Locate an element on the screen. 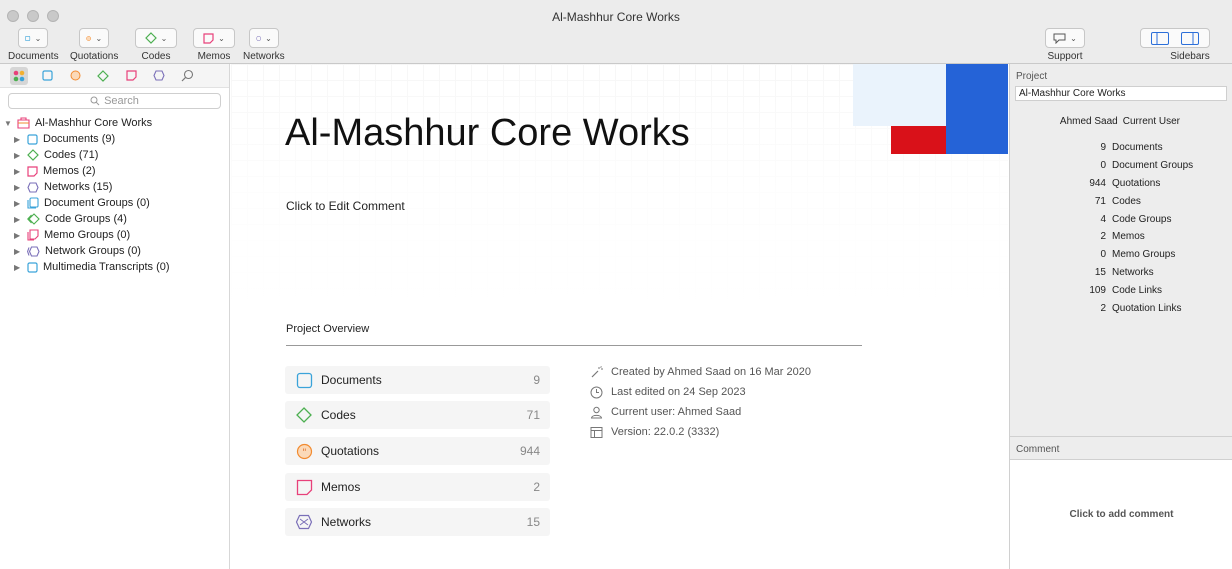 This screenshot has width=1232, height=569. overview-row-networks: Networks 15 is located at coordinates (417, 522).